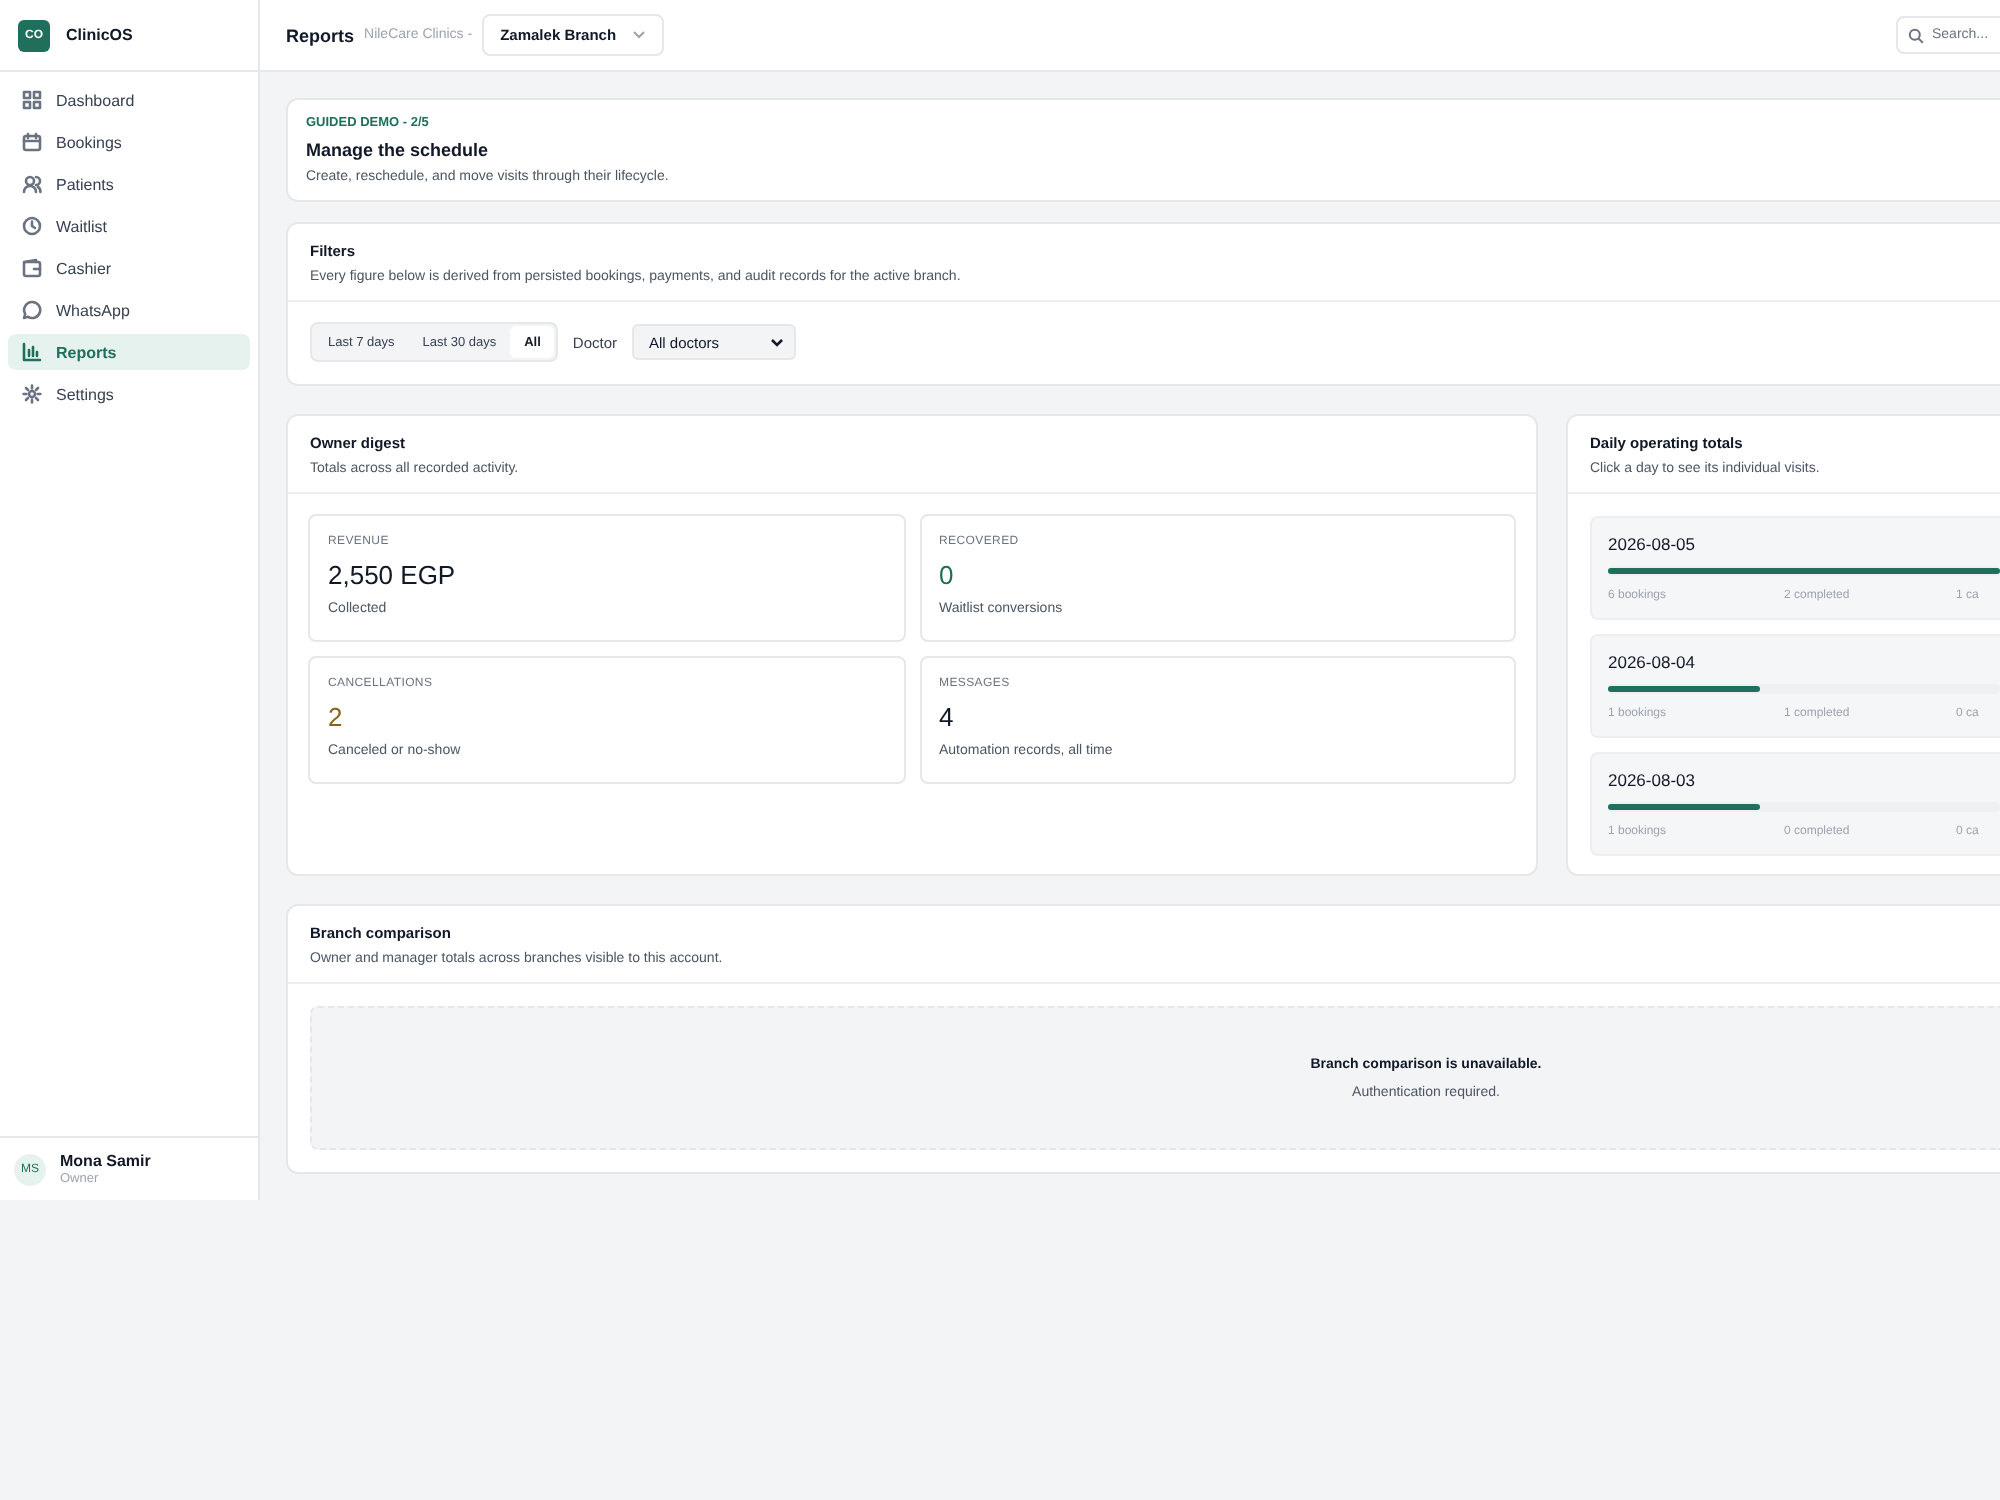  Describe the element at coordinates (320, 35) in the screenshot. I see `page-title: Reports` at that location.